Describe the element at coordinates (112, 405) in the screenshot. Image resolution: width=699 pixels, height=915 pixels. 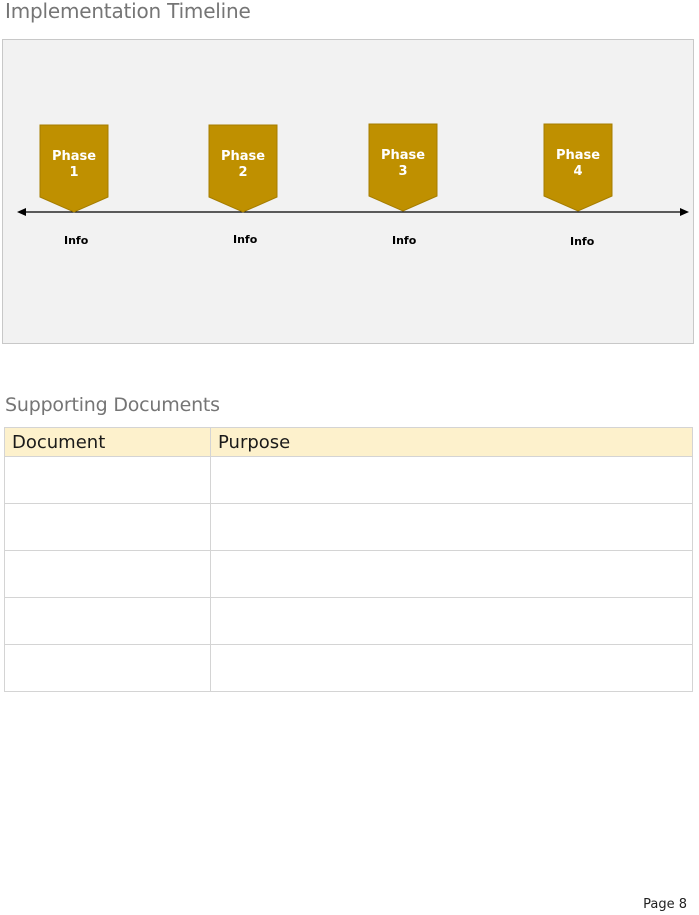
I see `documents-heading: Supporting Documents` at that location.